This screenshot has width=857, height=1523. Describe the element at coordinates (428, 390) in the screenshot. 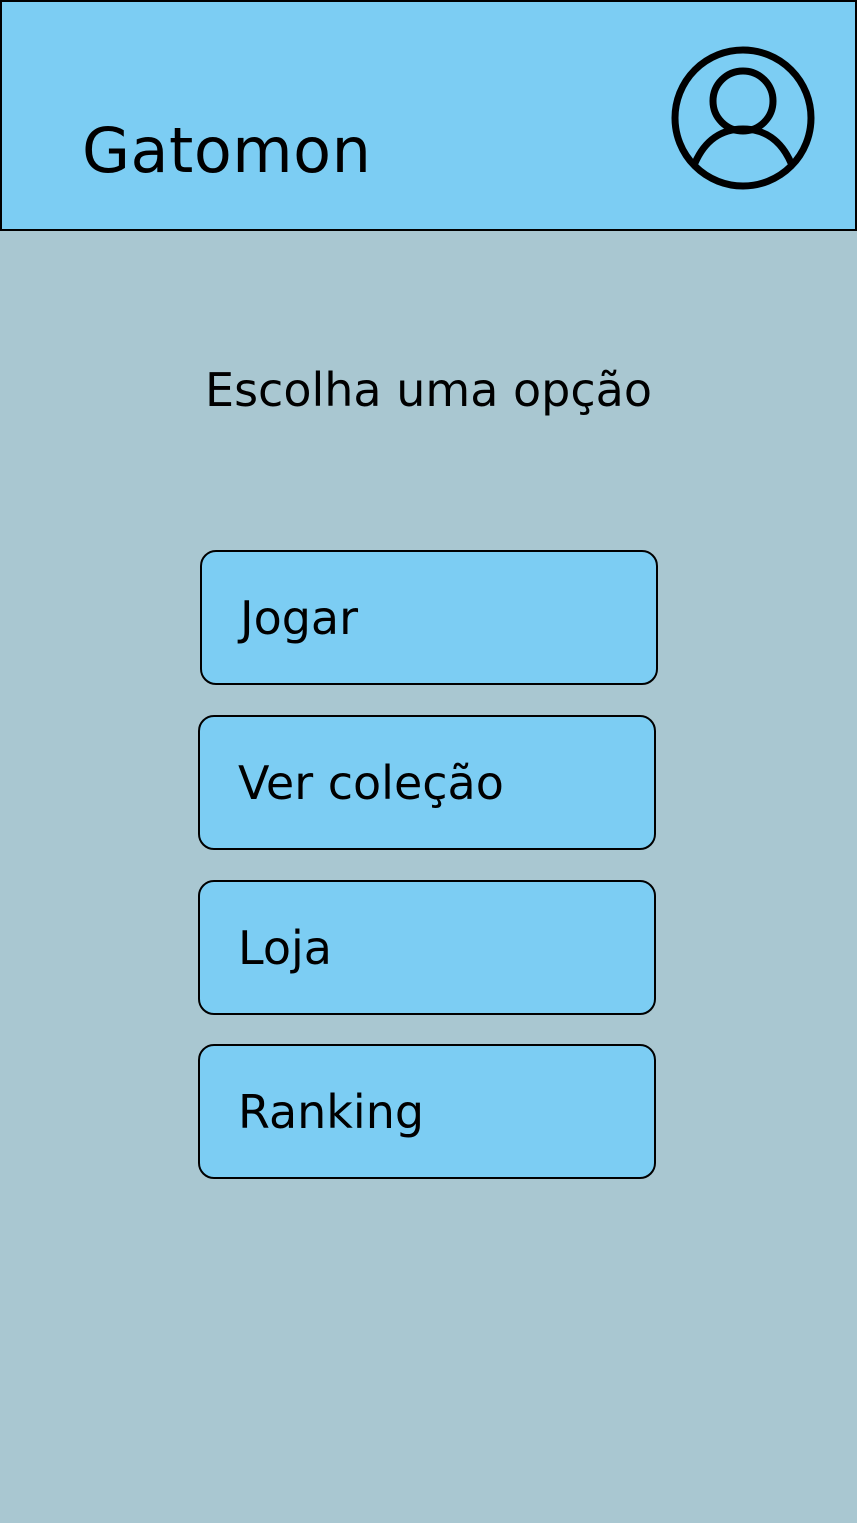

I see `choose-option-heading: Escolha uma opção` at that location.